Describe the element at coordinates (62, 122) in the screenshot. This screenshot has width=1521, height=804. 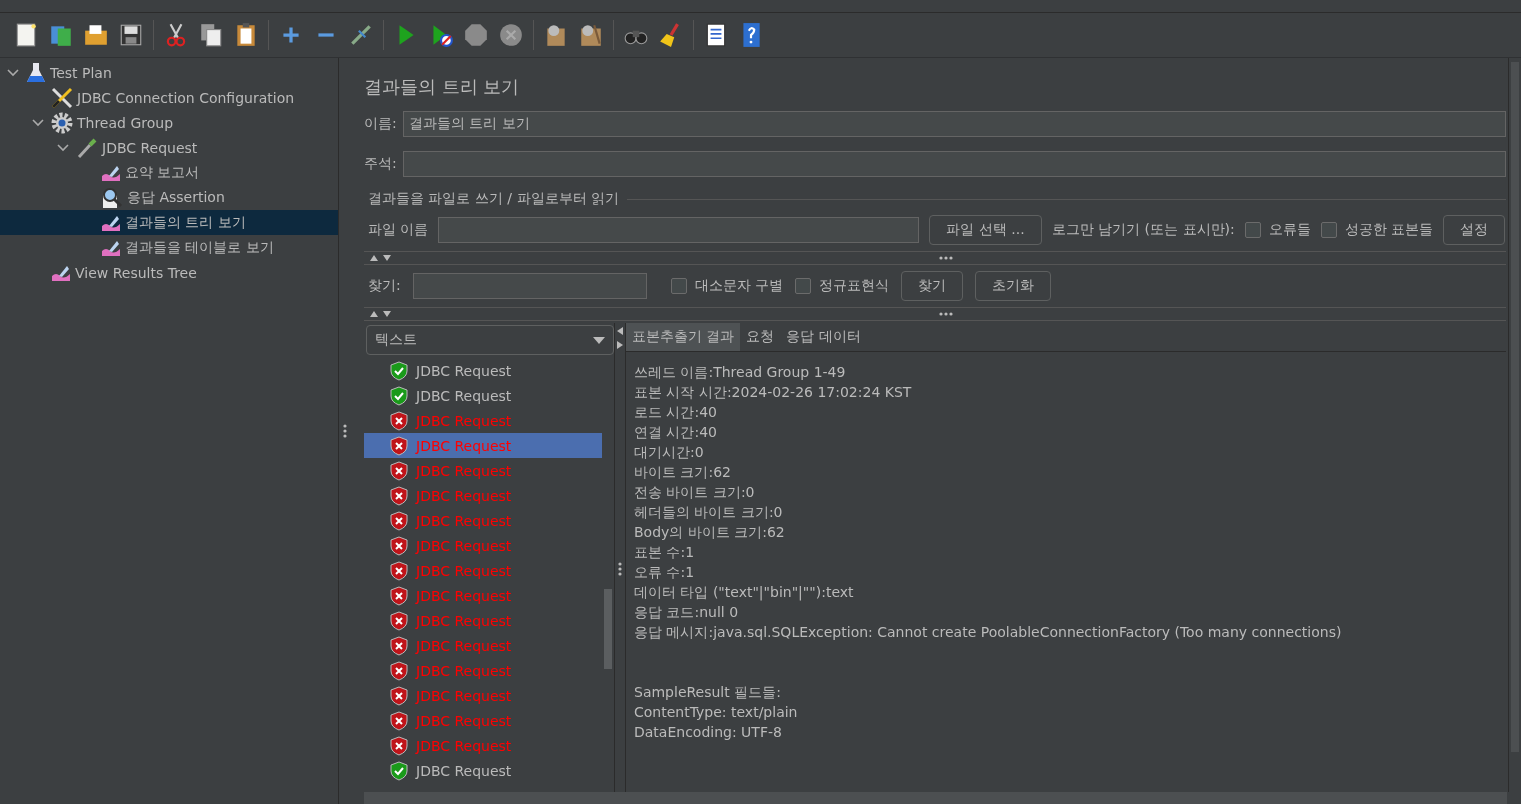
I see `gear-icon` at that location.